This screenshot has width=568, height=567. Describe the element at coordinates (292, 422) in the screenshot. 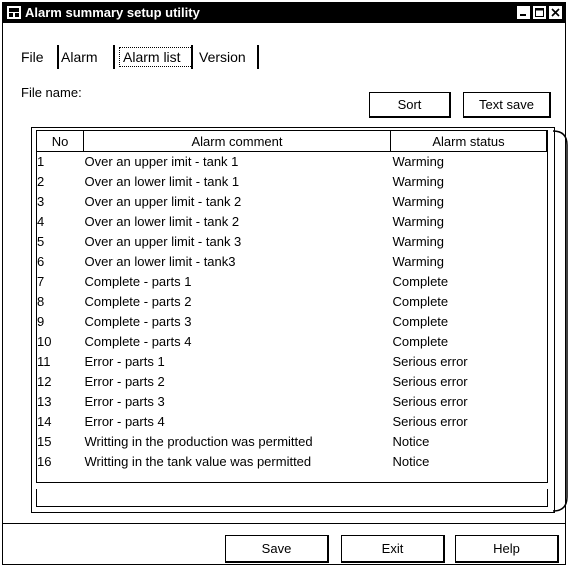

I see `table-row: 14 Error - parts 4 Serious error` at that location.